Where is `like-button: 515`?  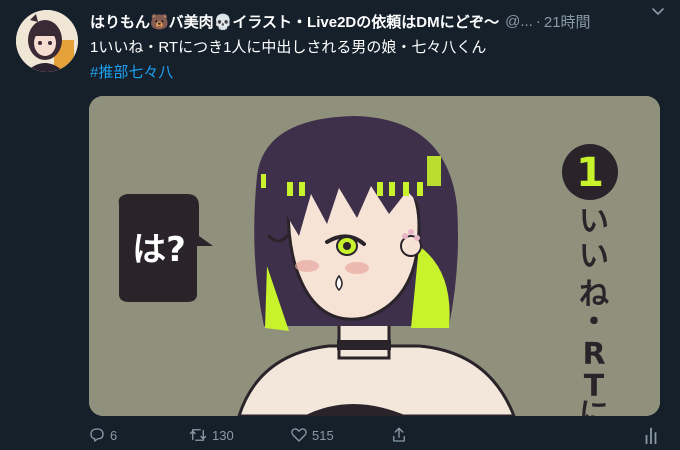 like-button: 515 is located at coordinates (312, 435).